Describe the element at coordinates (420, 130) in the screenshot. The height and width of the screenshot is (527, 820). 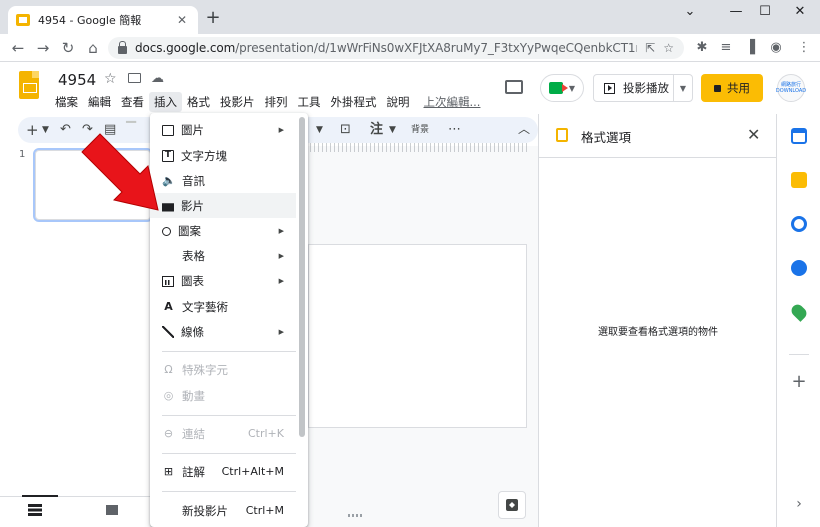
I see `background-button: 背景` at that location.